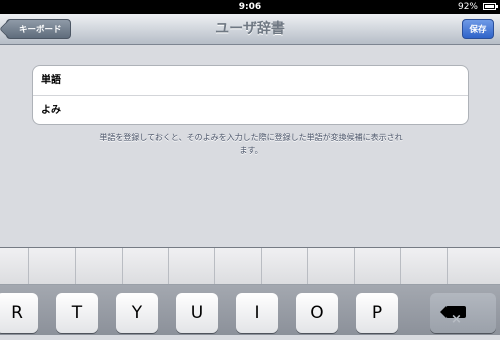 The width and height of the screenshot is (500, 340). Describe the element at coordinates (251, 150) in the screenshot. I see `hint-line-2: ます。` at that location.